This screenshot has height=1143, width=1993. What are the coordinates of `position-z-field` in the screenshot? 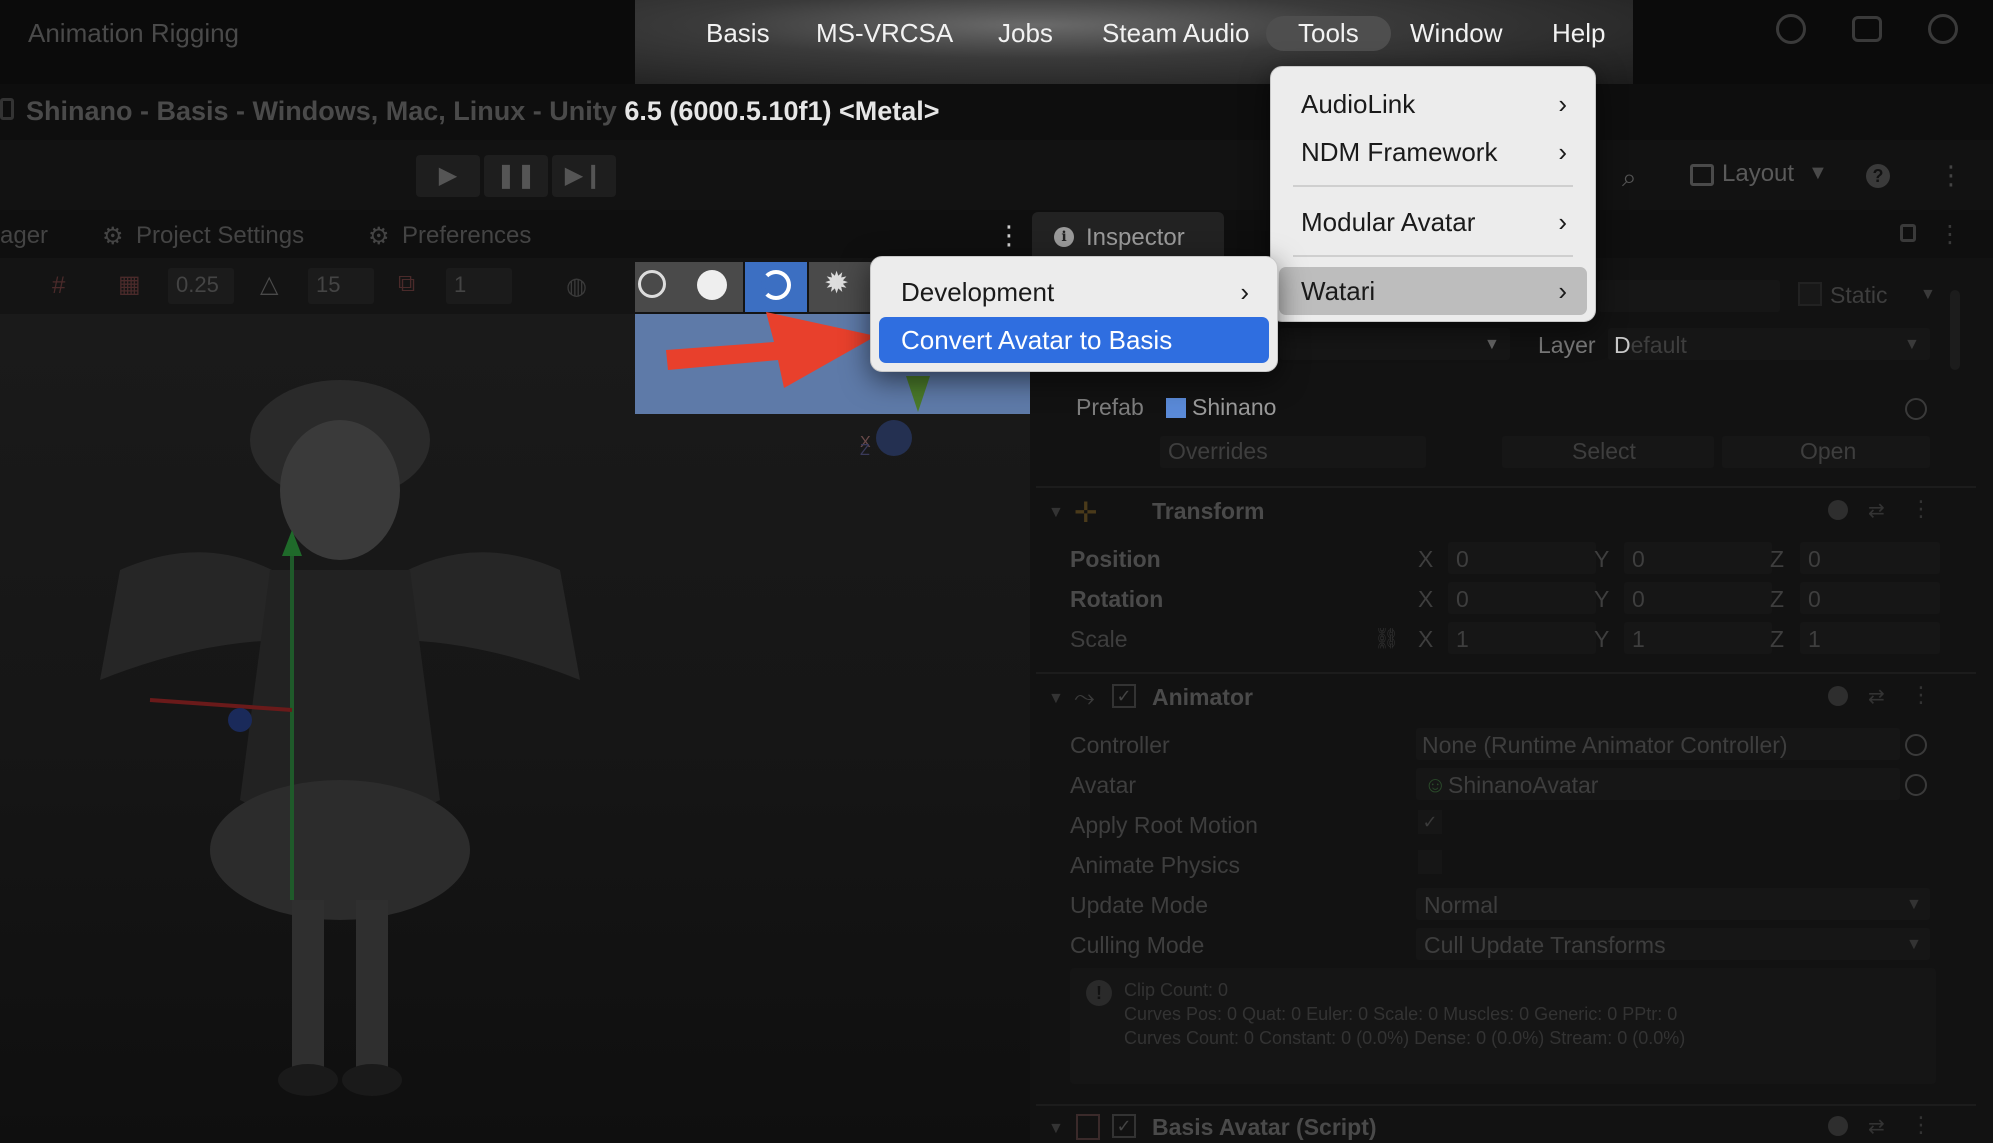 It's located at (1870, 558).